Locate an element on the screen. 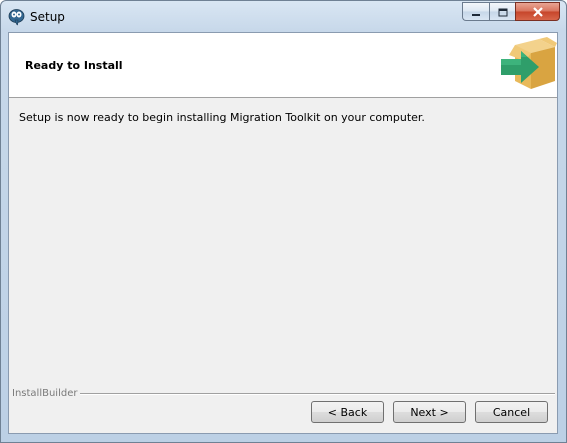 This screenshot has height=443, width=567. caption-buttons is located at coordinates (511, 12).